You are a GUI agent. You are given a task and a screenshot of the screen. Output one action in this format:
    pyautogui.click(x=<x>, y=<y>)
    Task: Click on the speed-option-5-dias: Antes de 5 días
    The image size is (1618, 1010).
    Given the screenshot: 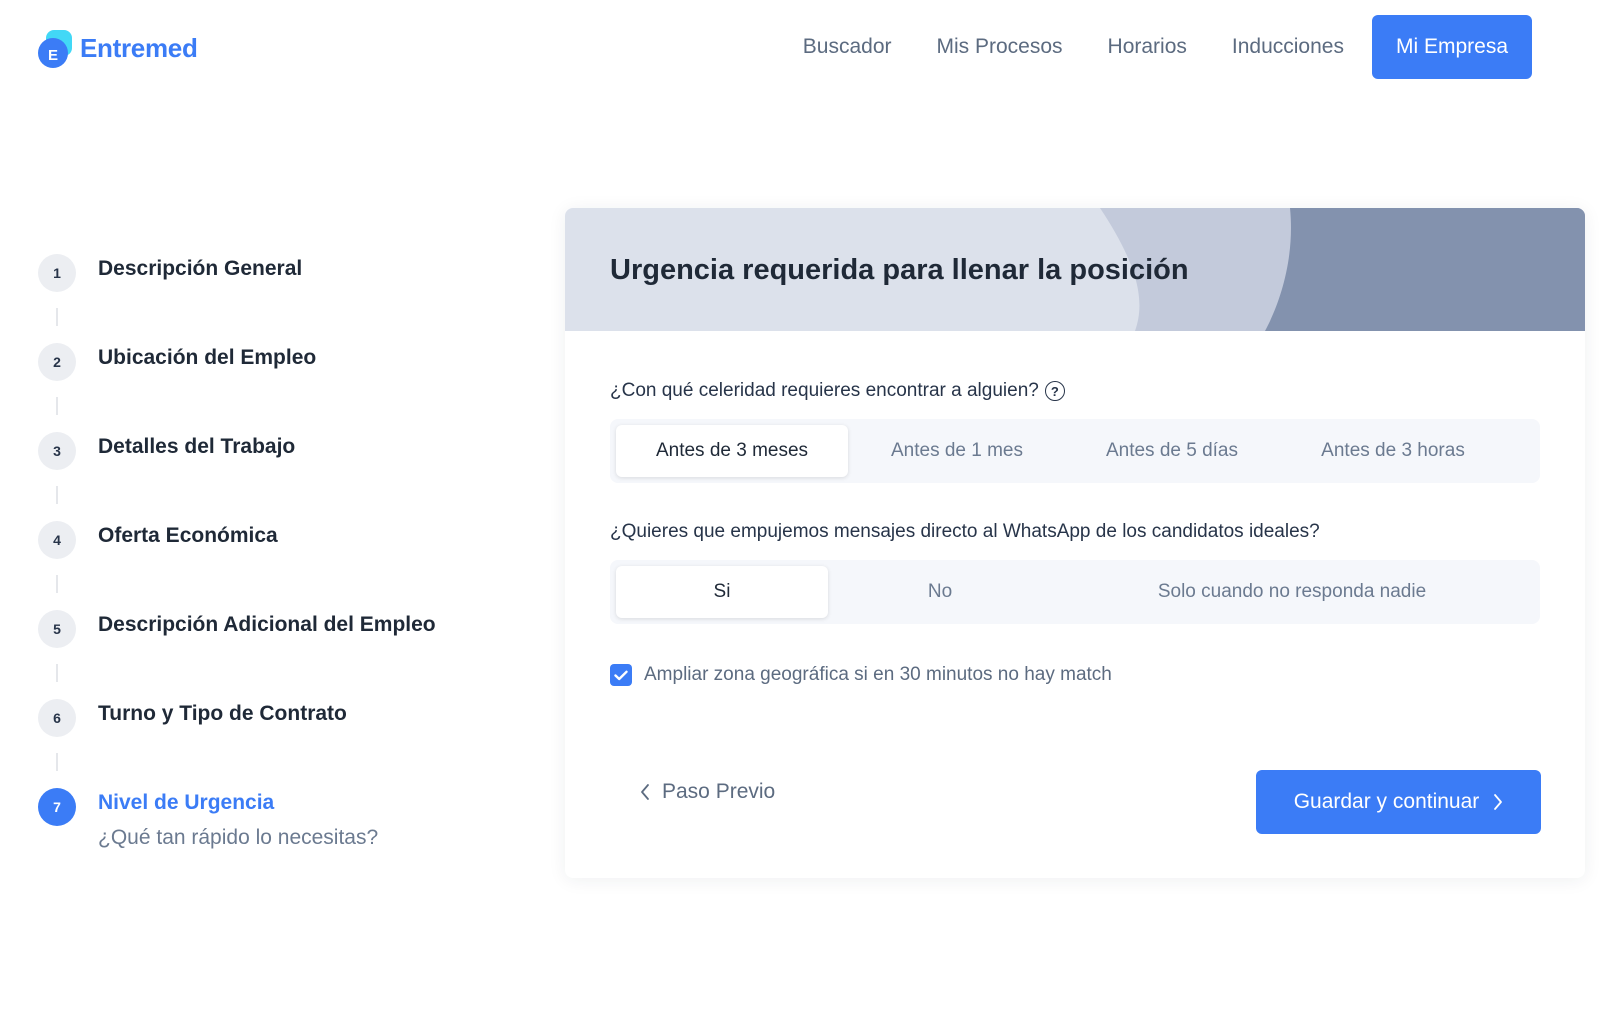 What is the action you would take?
    pyautogui.click(x=1172, y=451)
    